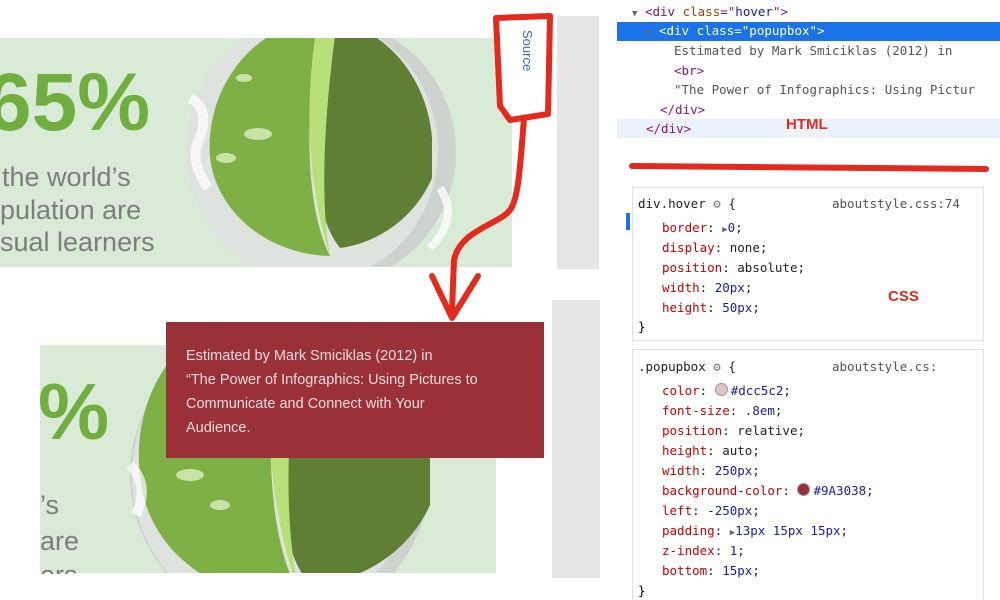 Image resolution: width=1000 pixels, height=600 pixels. I want to click on scroll-track-bottom, so click(576, 439).